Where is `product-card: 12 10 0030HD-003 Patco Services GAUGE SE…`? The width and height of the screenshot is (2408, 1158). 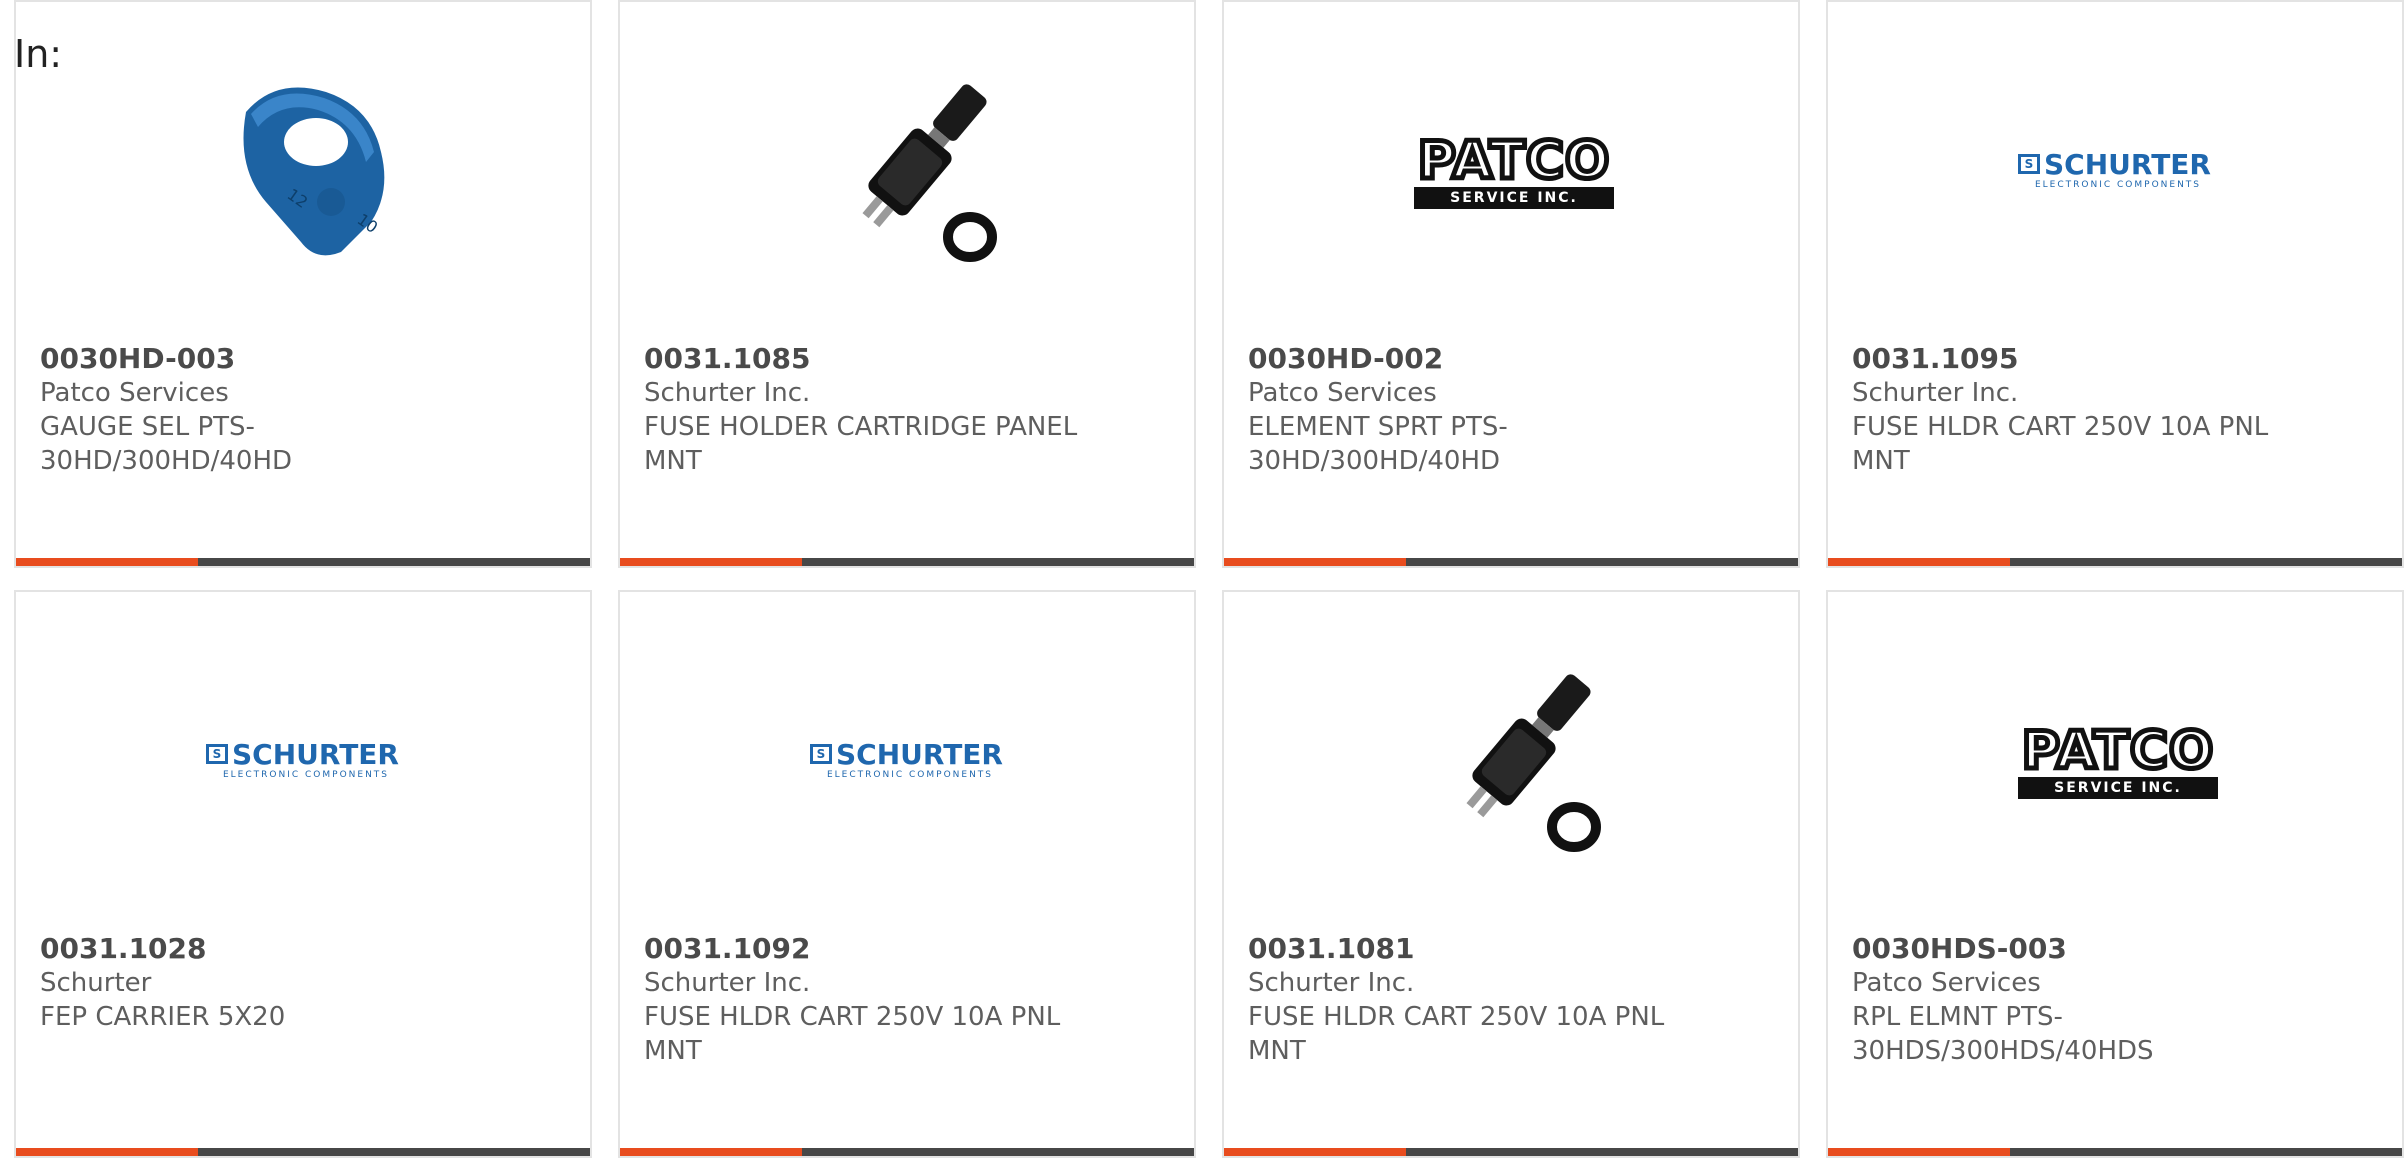 product-card: 12 10 0030HD-003 Patco Services GAUGE SE… is located at coordinates (303, 284).